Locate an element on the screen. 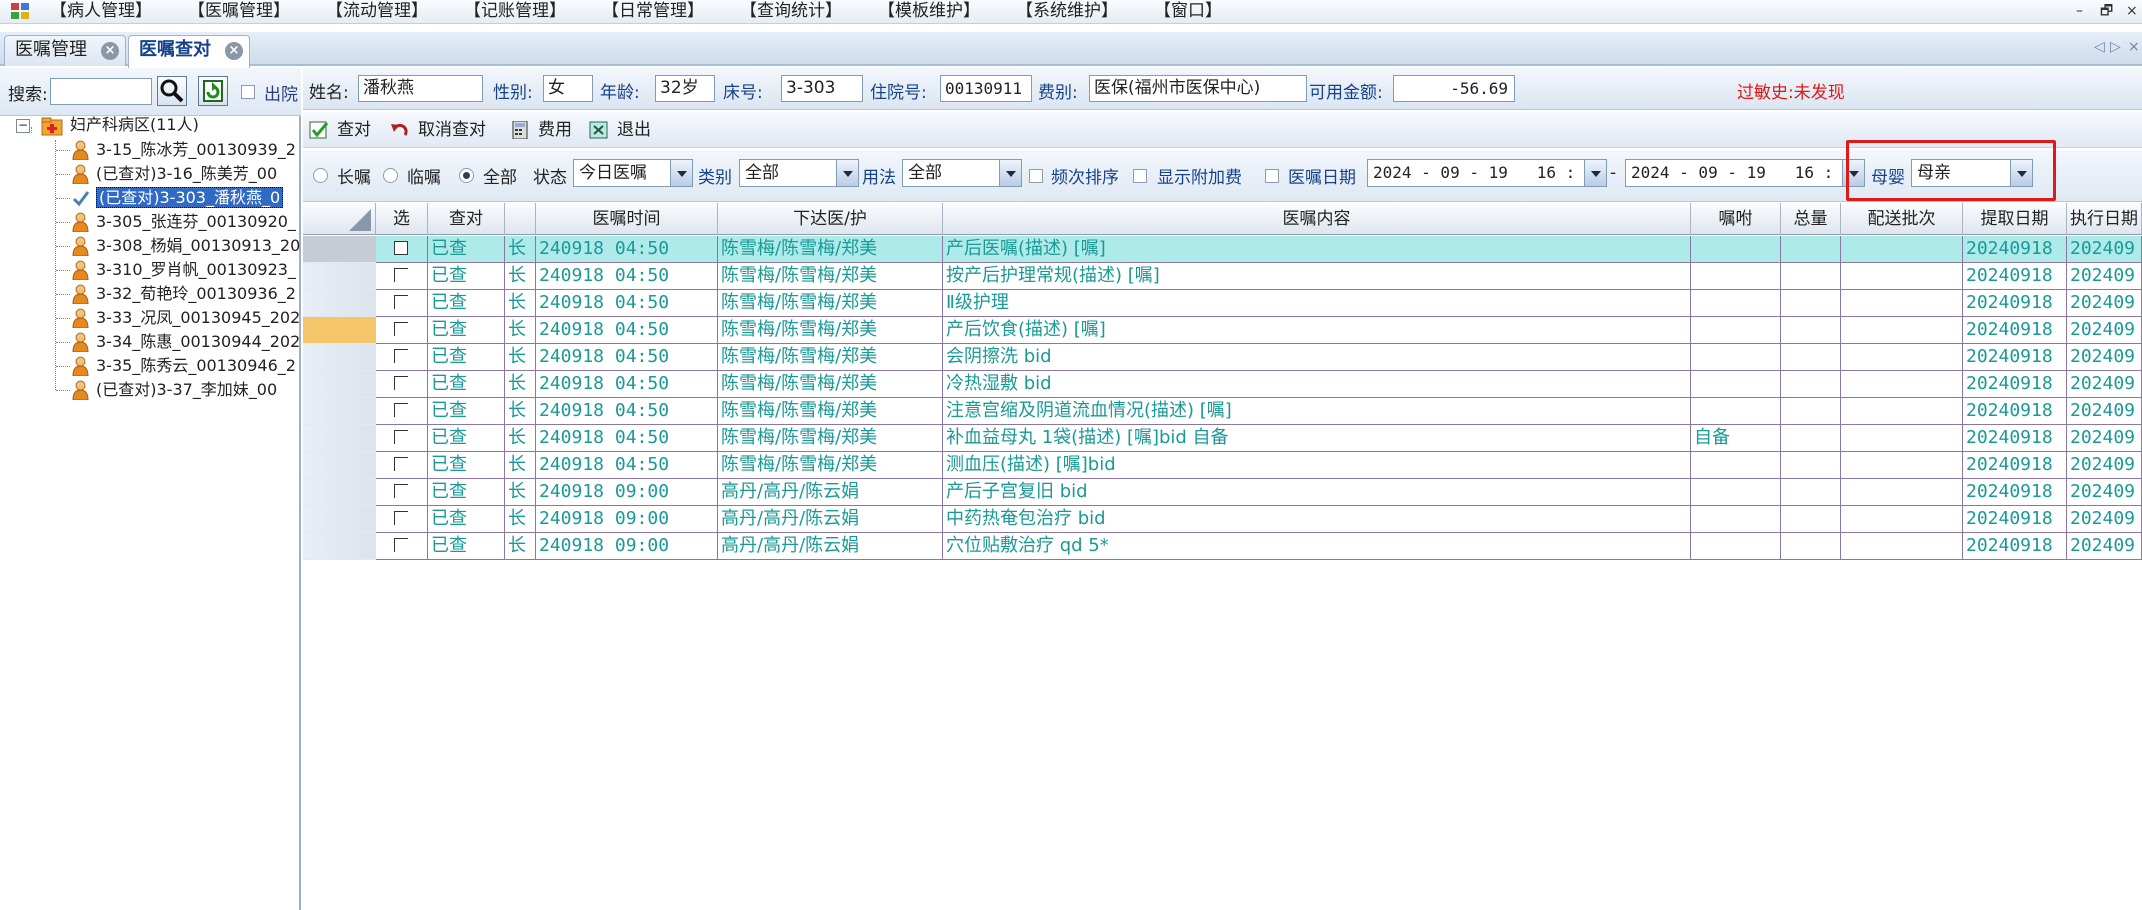  check-button: 查对 is located at coordinates (344, 130).